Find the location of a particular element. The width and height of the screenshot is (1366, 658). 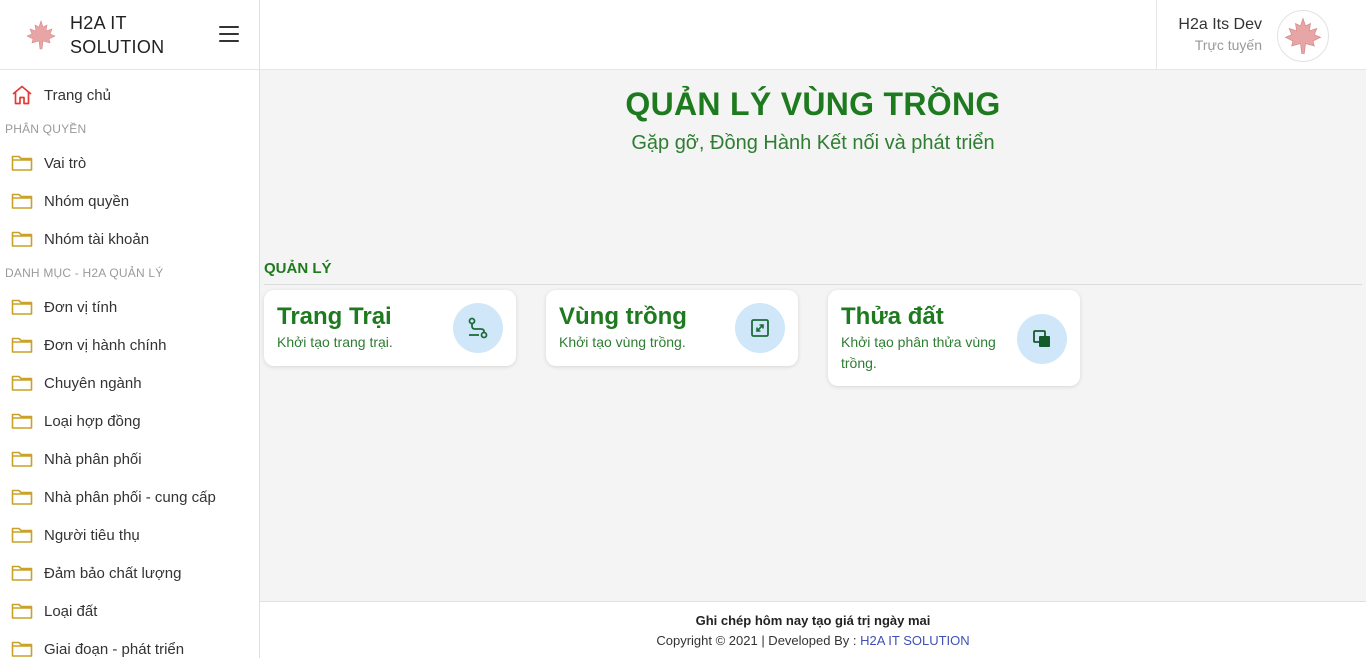

sidebar-item-growth-stages: Giai đoạn - phát triển is located at coordinates (129, 644).